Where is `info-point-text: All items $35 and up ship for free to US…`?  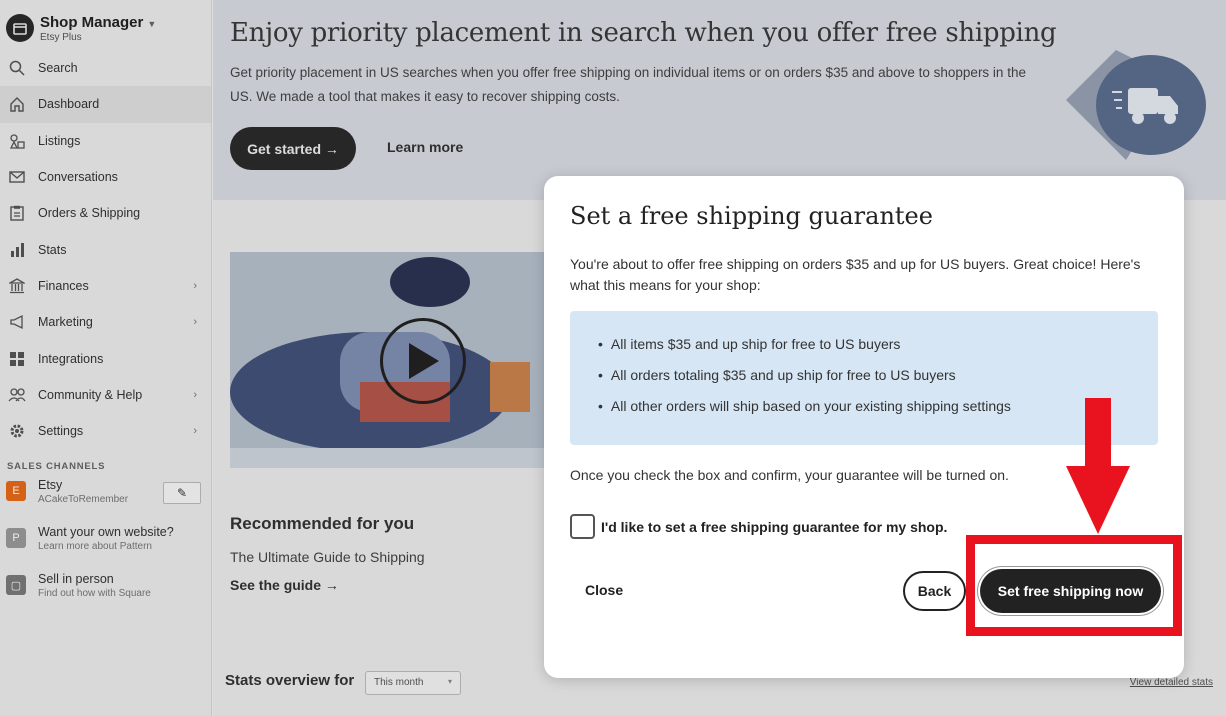 info-point-text: All items $35 and up ship for free to US… is located at coordinates (755, 344).